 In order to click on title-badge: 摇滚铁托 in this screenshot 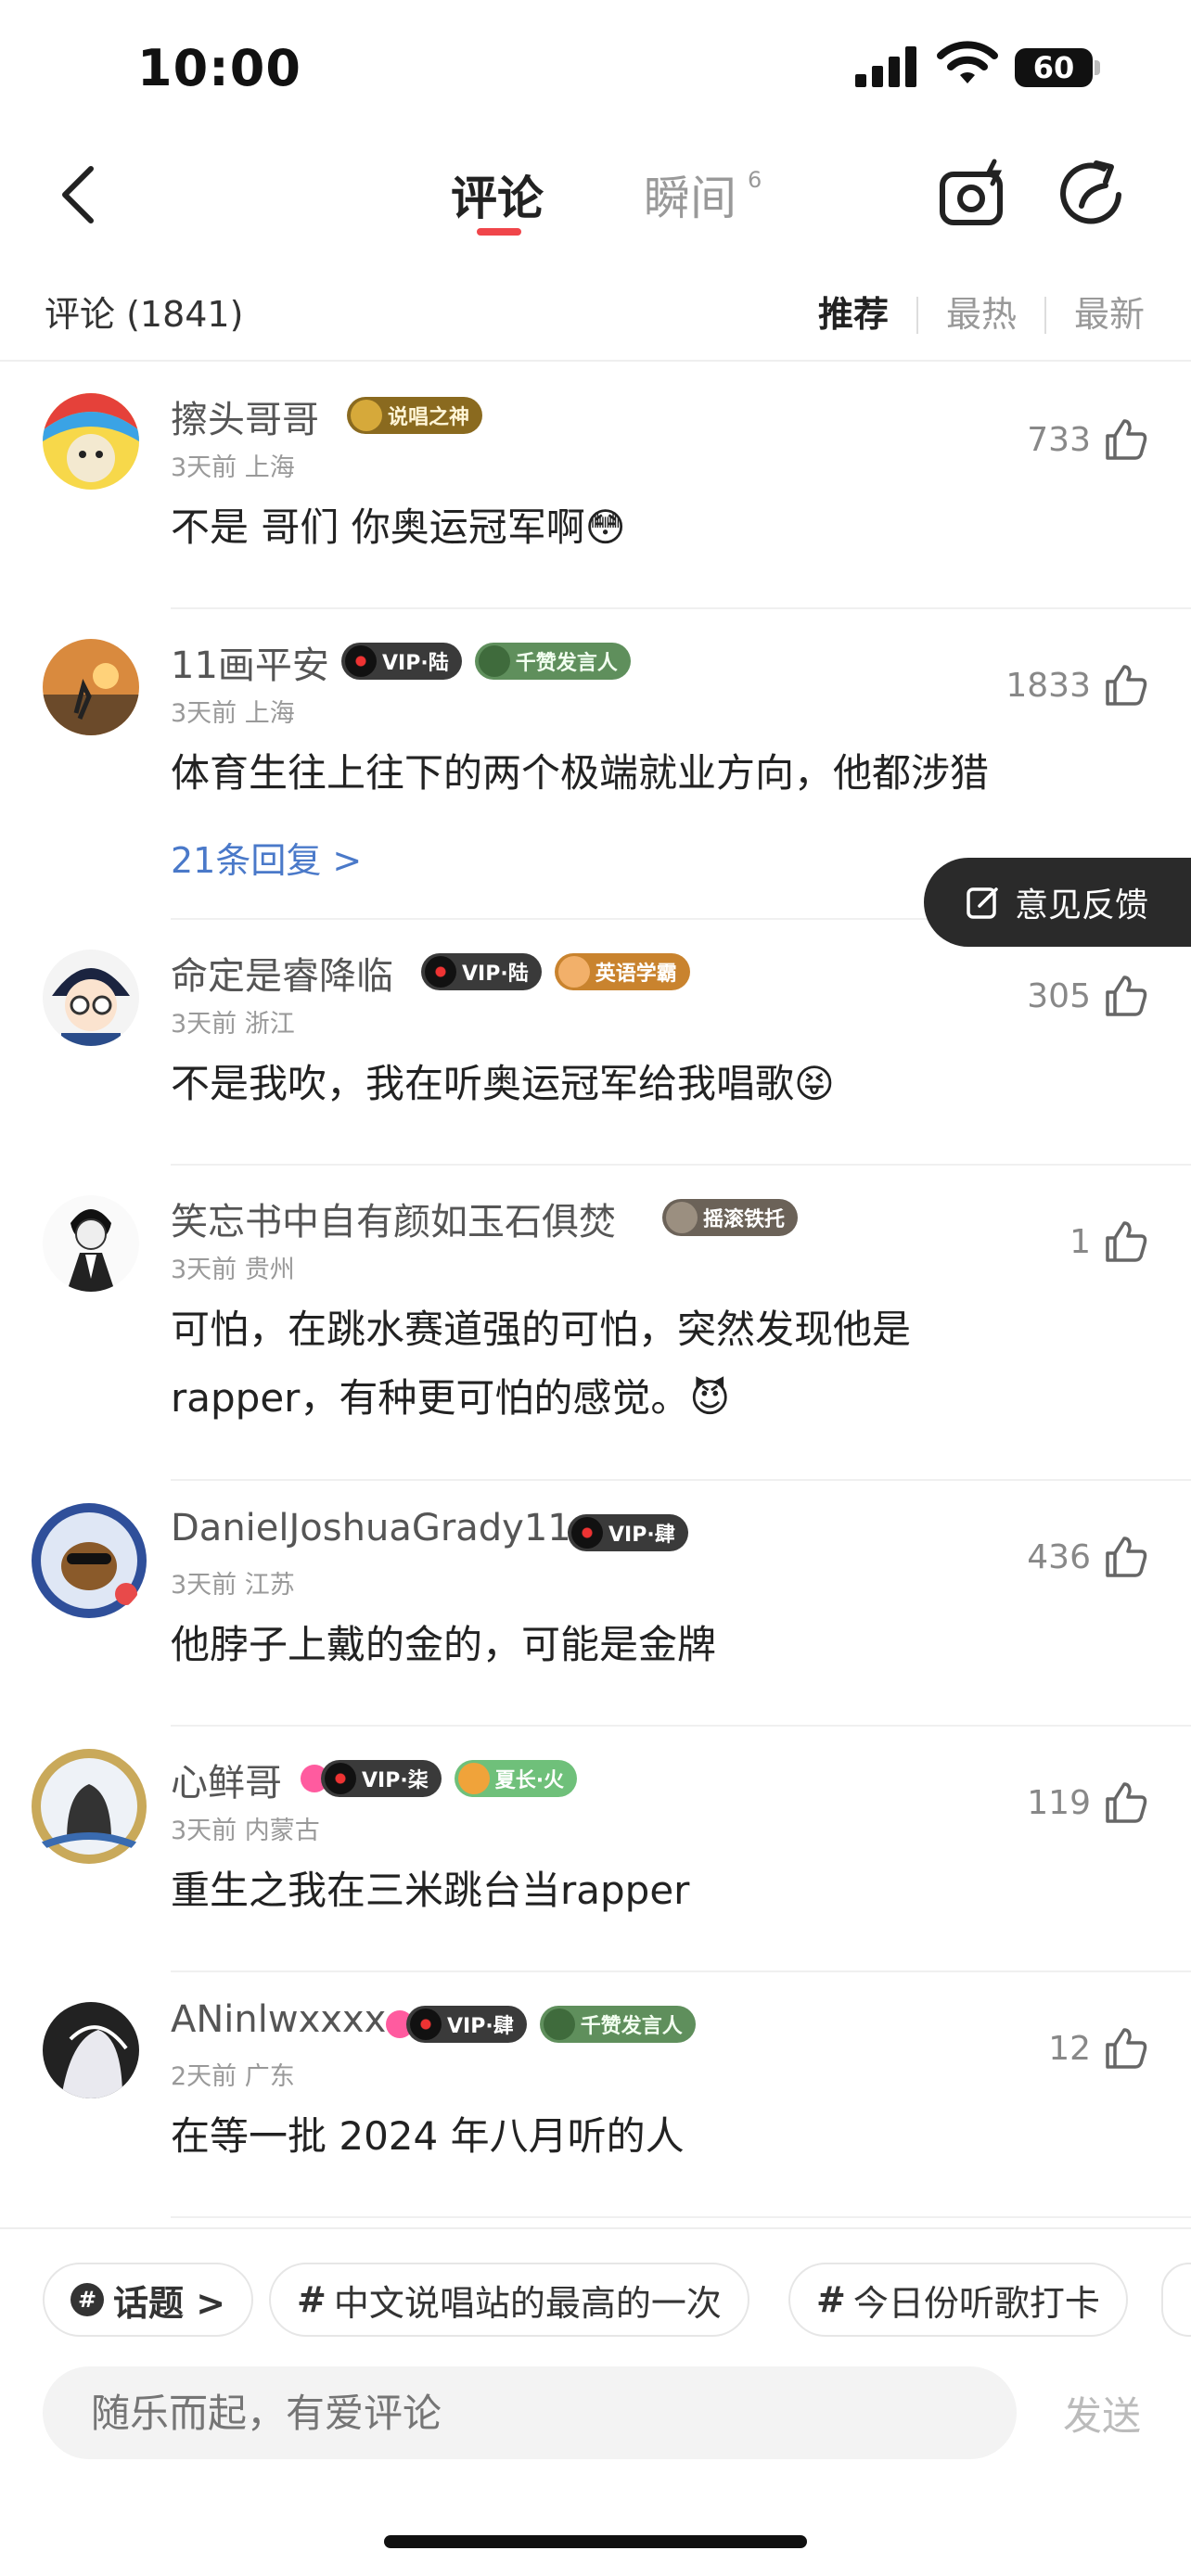, I will do `click(730, 1217)`.